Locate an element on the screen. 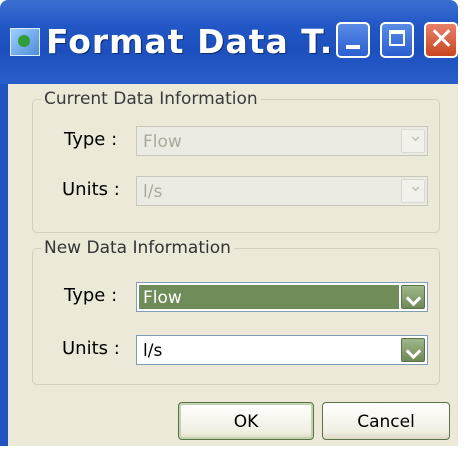  new-type-value: Flow is located at coordinates (162, 298).